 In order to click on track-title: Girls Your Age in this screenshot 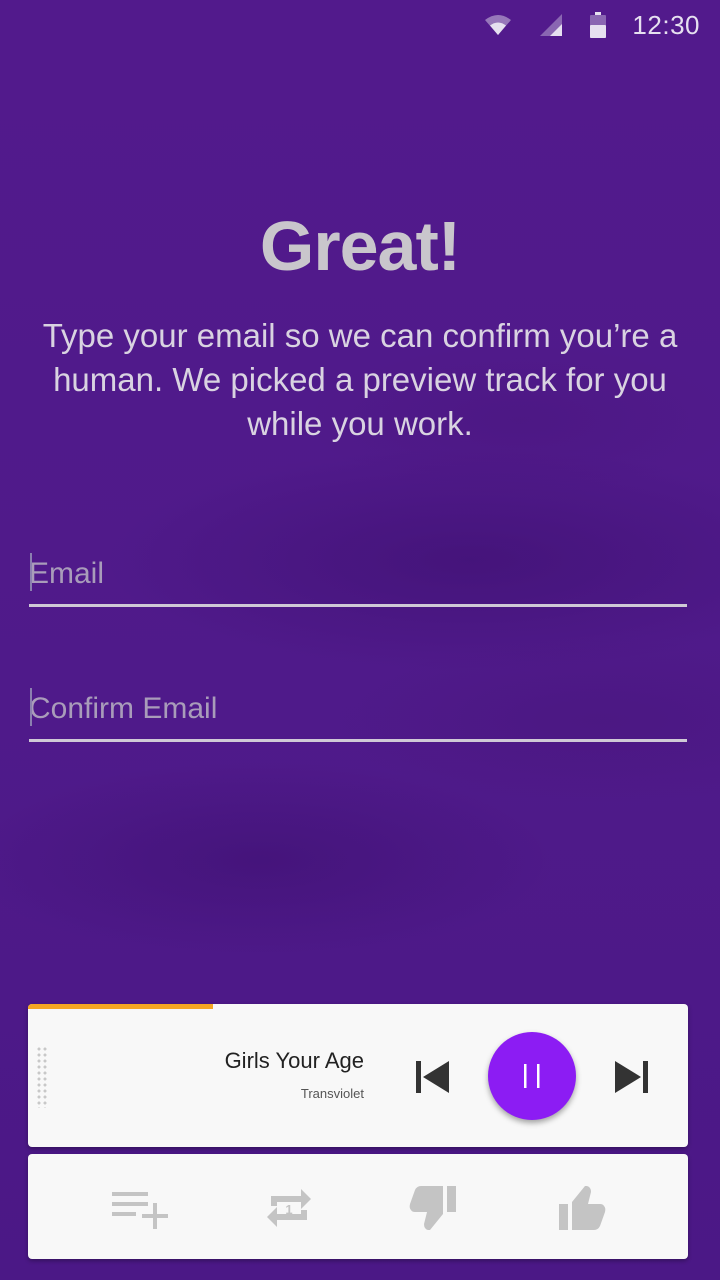, I will do `click(294, 1060)`.